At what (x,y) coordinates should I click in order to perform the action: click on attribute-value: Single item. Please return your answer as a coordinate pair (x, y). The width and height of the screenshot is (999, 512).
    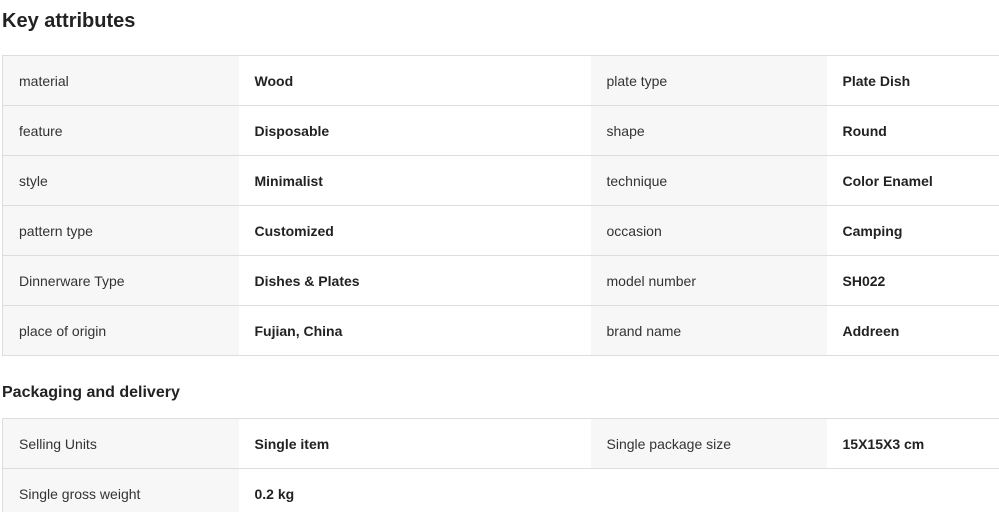
    Looking at the image, I should click on (414, 443).